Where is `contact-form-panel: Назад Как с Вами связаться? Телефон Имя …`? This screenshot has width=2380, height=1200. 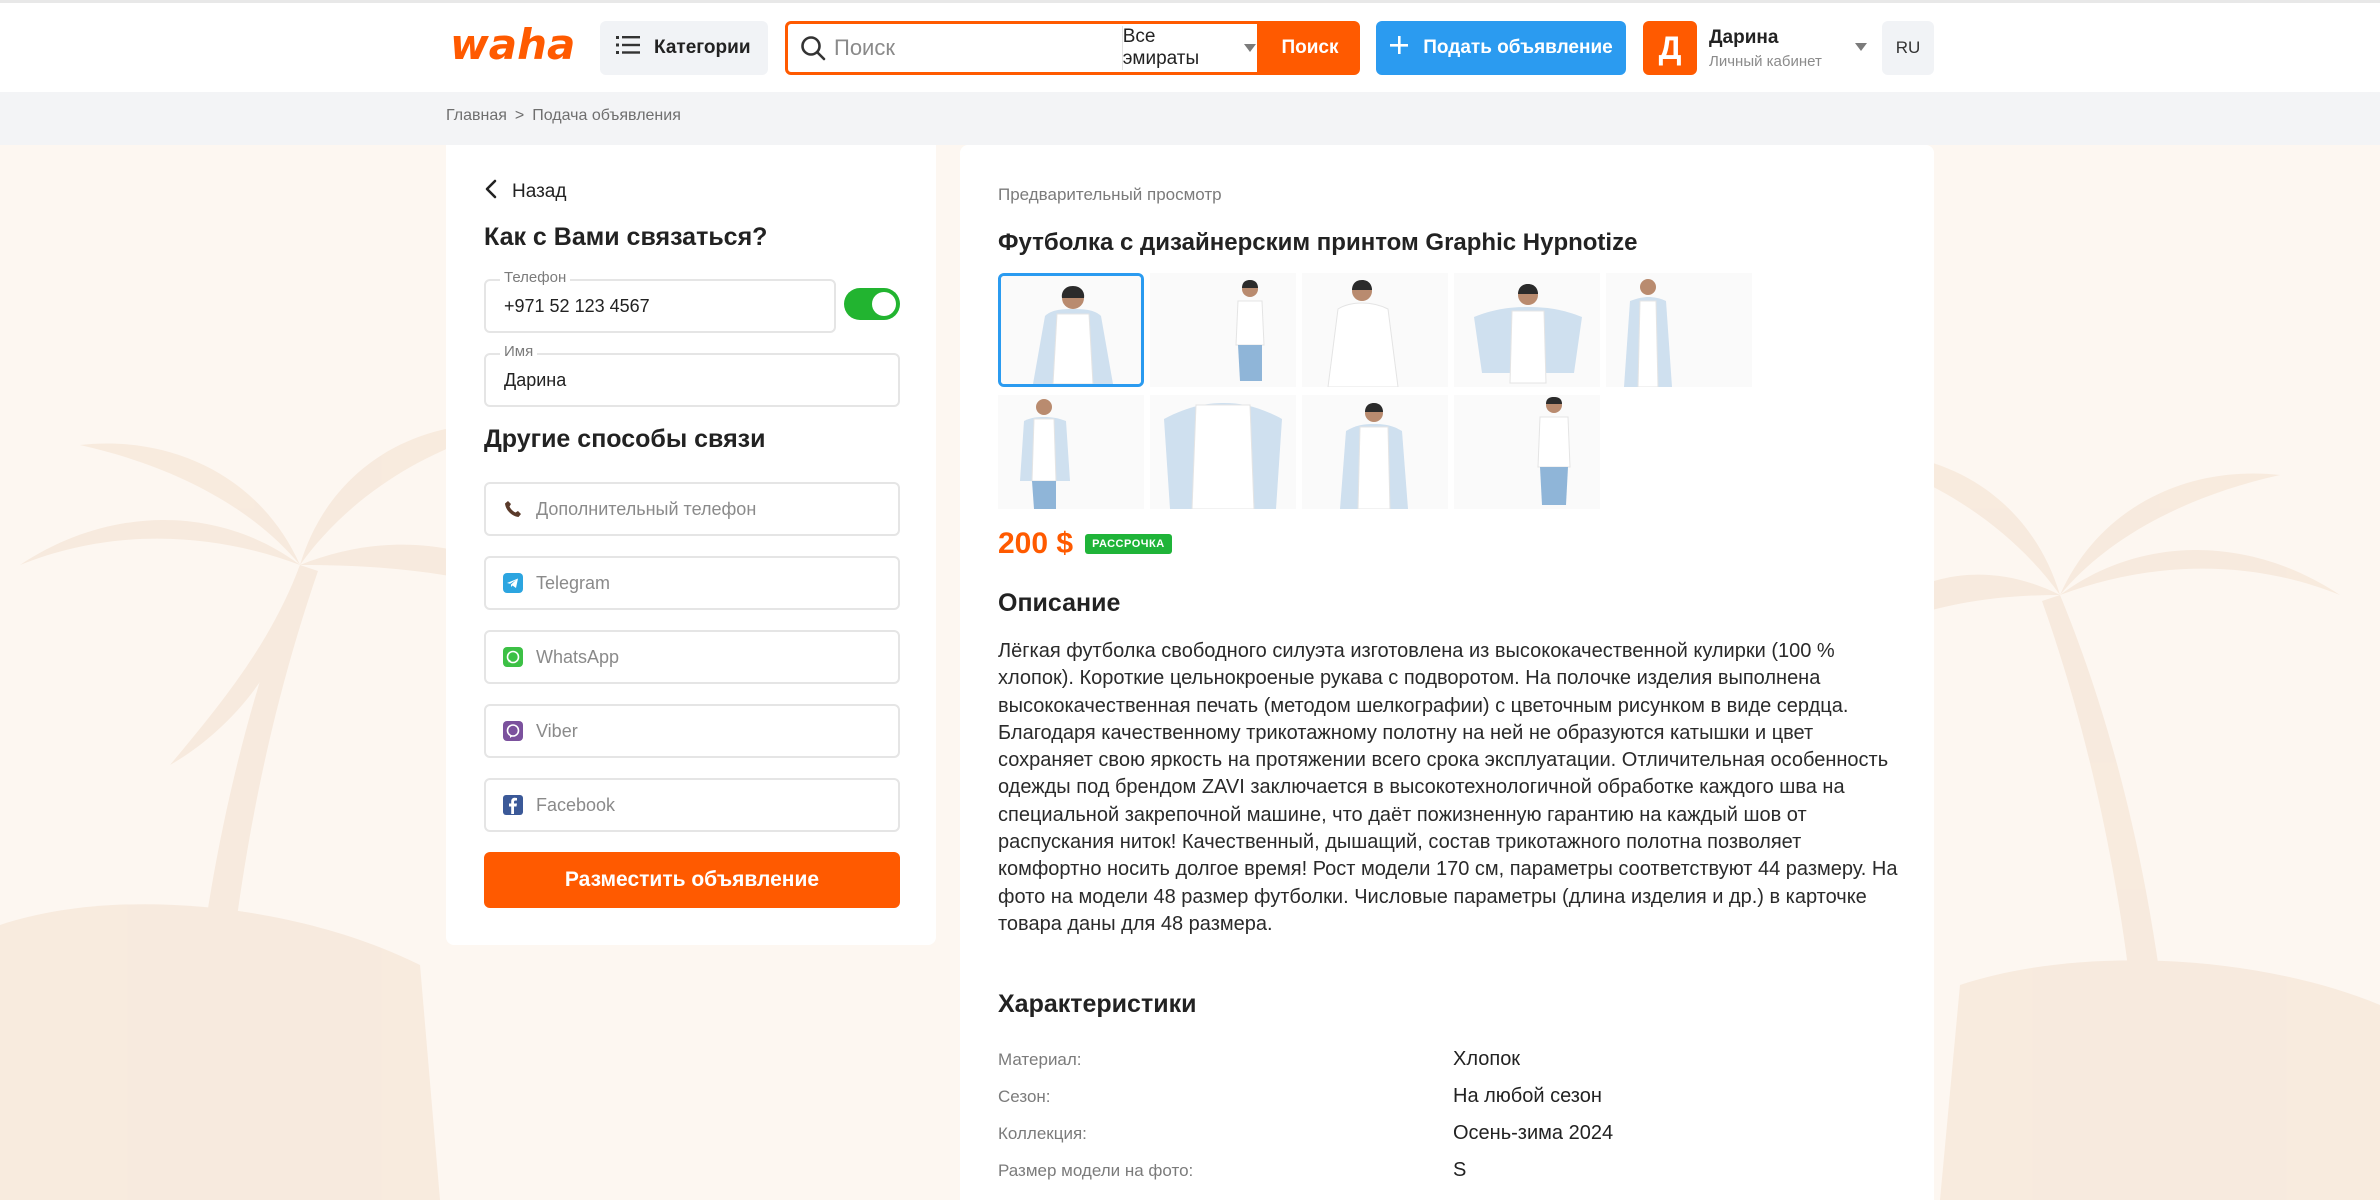
contact-form-panel: Назад Как с Вами связаться? Телефон Имя … is located at coordinates (691, 545).